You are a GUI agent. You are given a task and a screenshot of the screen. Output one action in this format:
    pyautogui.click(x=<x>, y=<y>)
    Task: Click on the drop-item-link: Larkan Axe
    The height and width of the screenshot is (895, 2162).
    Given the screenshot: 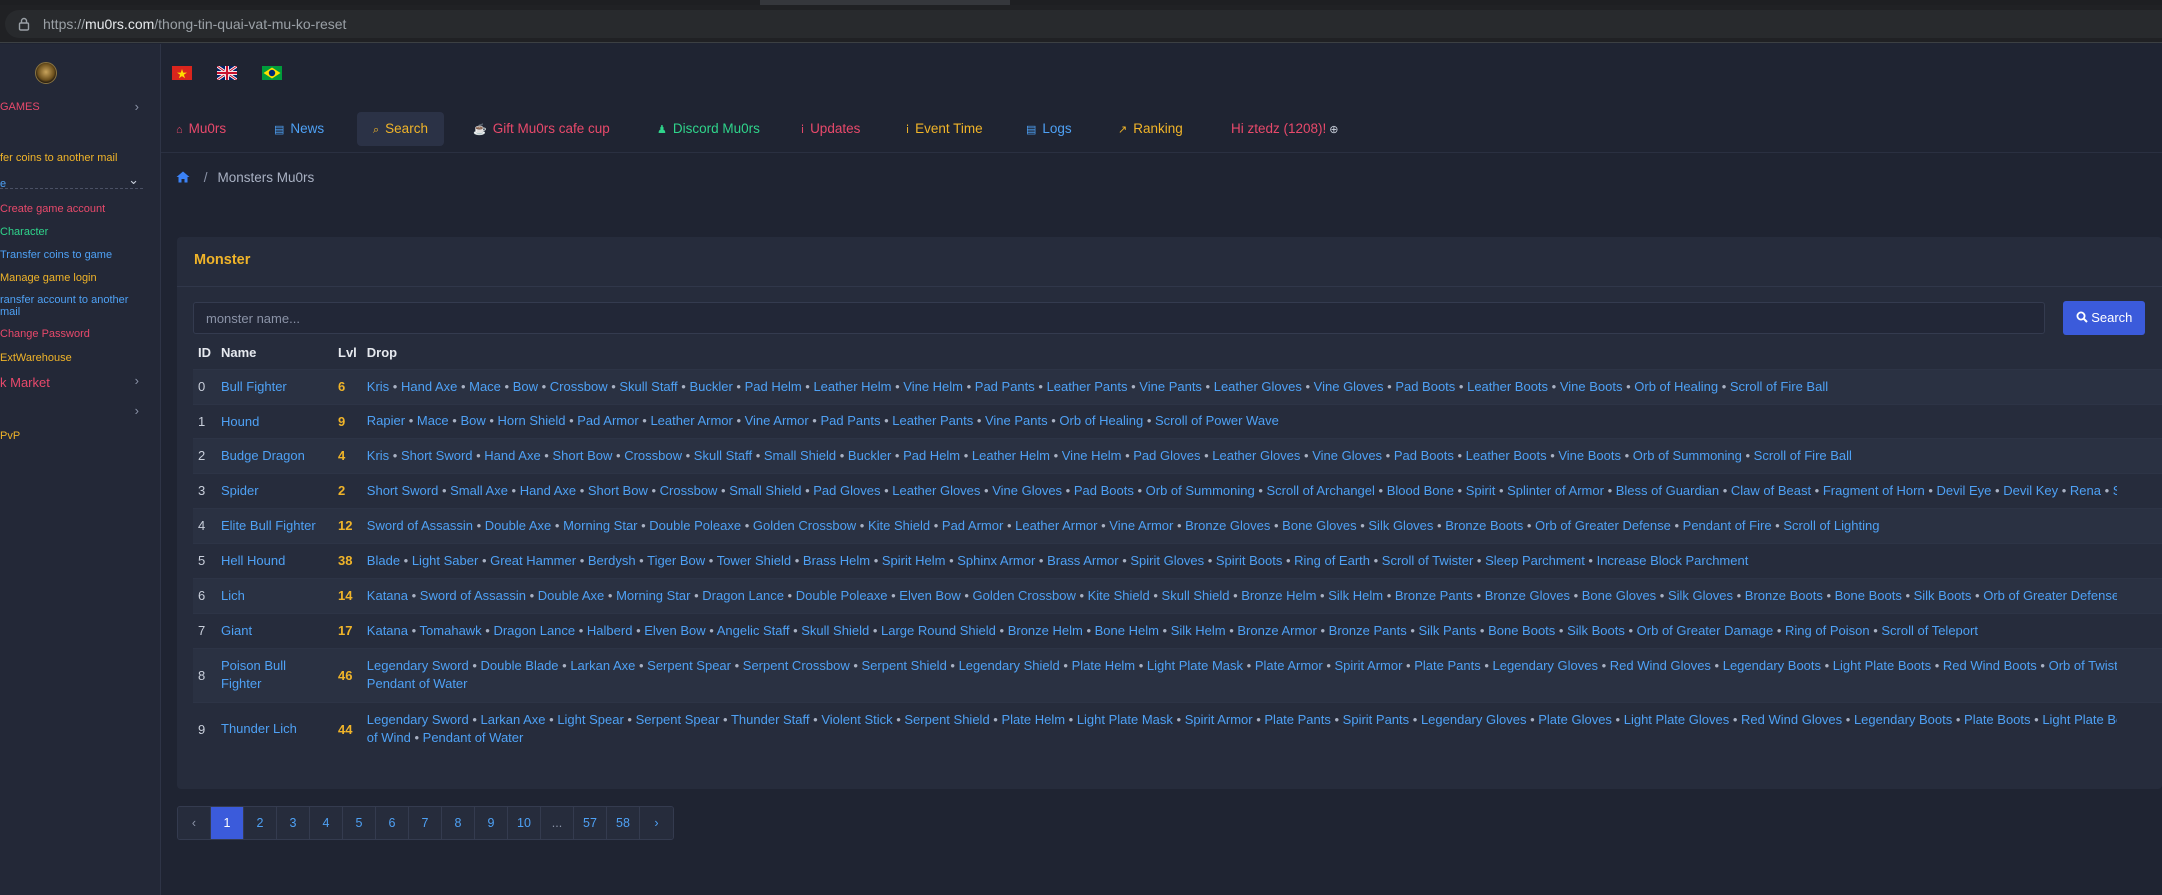 What is the action you would take?
    pyautogui.click(x=602, y=665)
    